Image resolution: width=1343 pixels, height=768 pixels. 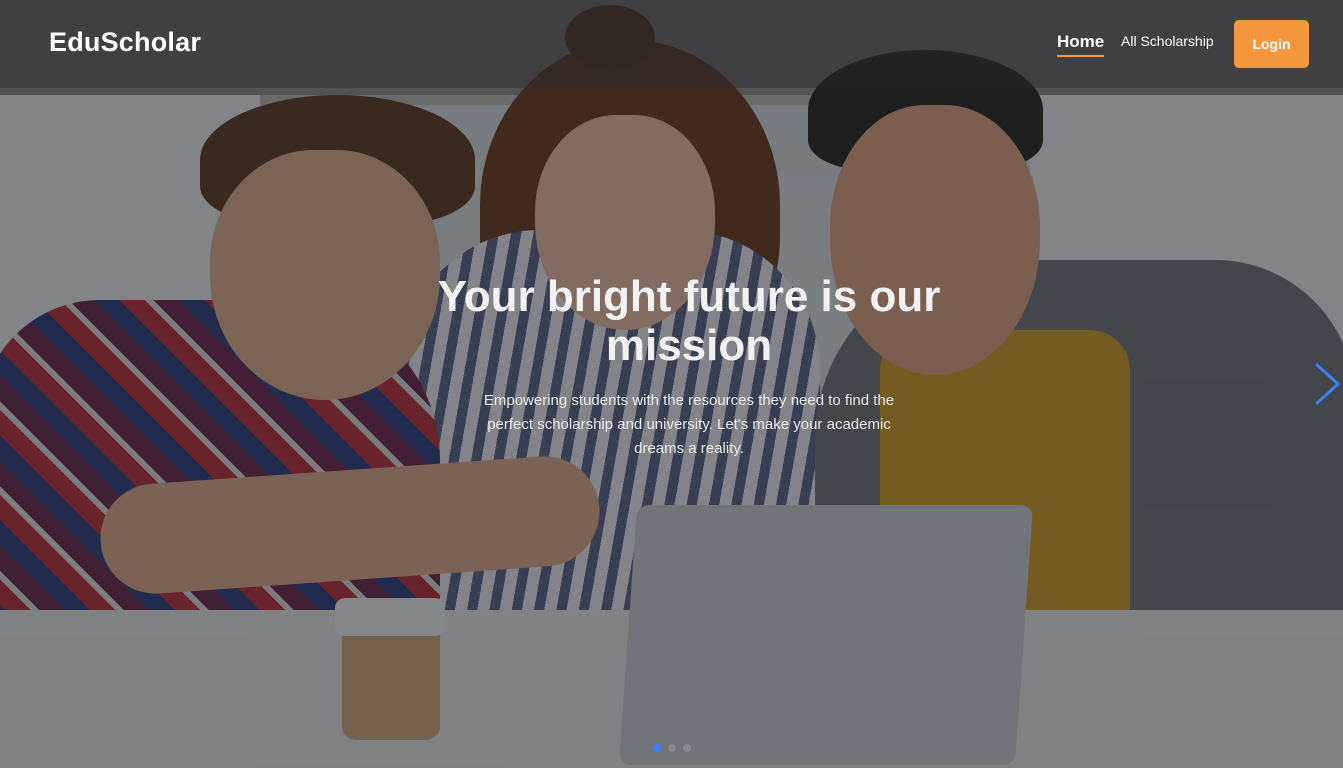 What do you see at coordinates (689, 321) in the screenshot?
I see `hero-title: Your bright future is our mission` at bounding box center [689, 321].